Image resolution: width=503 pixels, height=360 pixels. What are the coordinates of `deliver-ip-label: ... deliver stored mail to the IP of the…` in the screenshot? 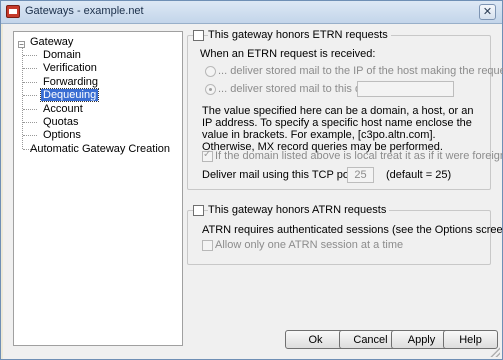 It's located at (360, 71).